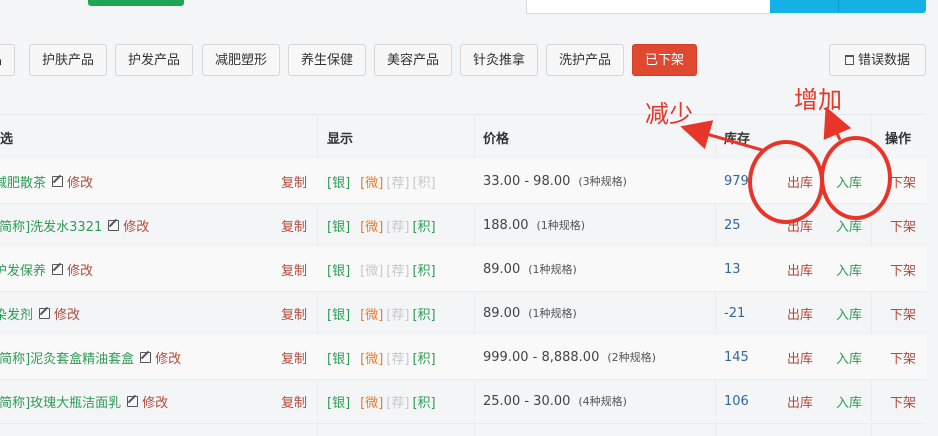  Describe the element at coordinates (16, 313) in the screenshot. I see `product-name-link: 染发剂` at that location.